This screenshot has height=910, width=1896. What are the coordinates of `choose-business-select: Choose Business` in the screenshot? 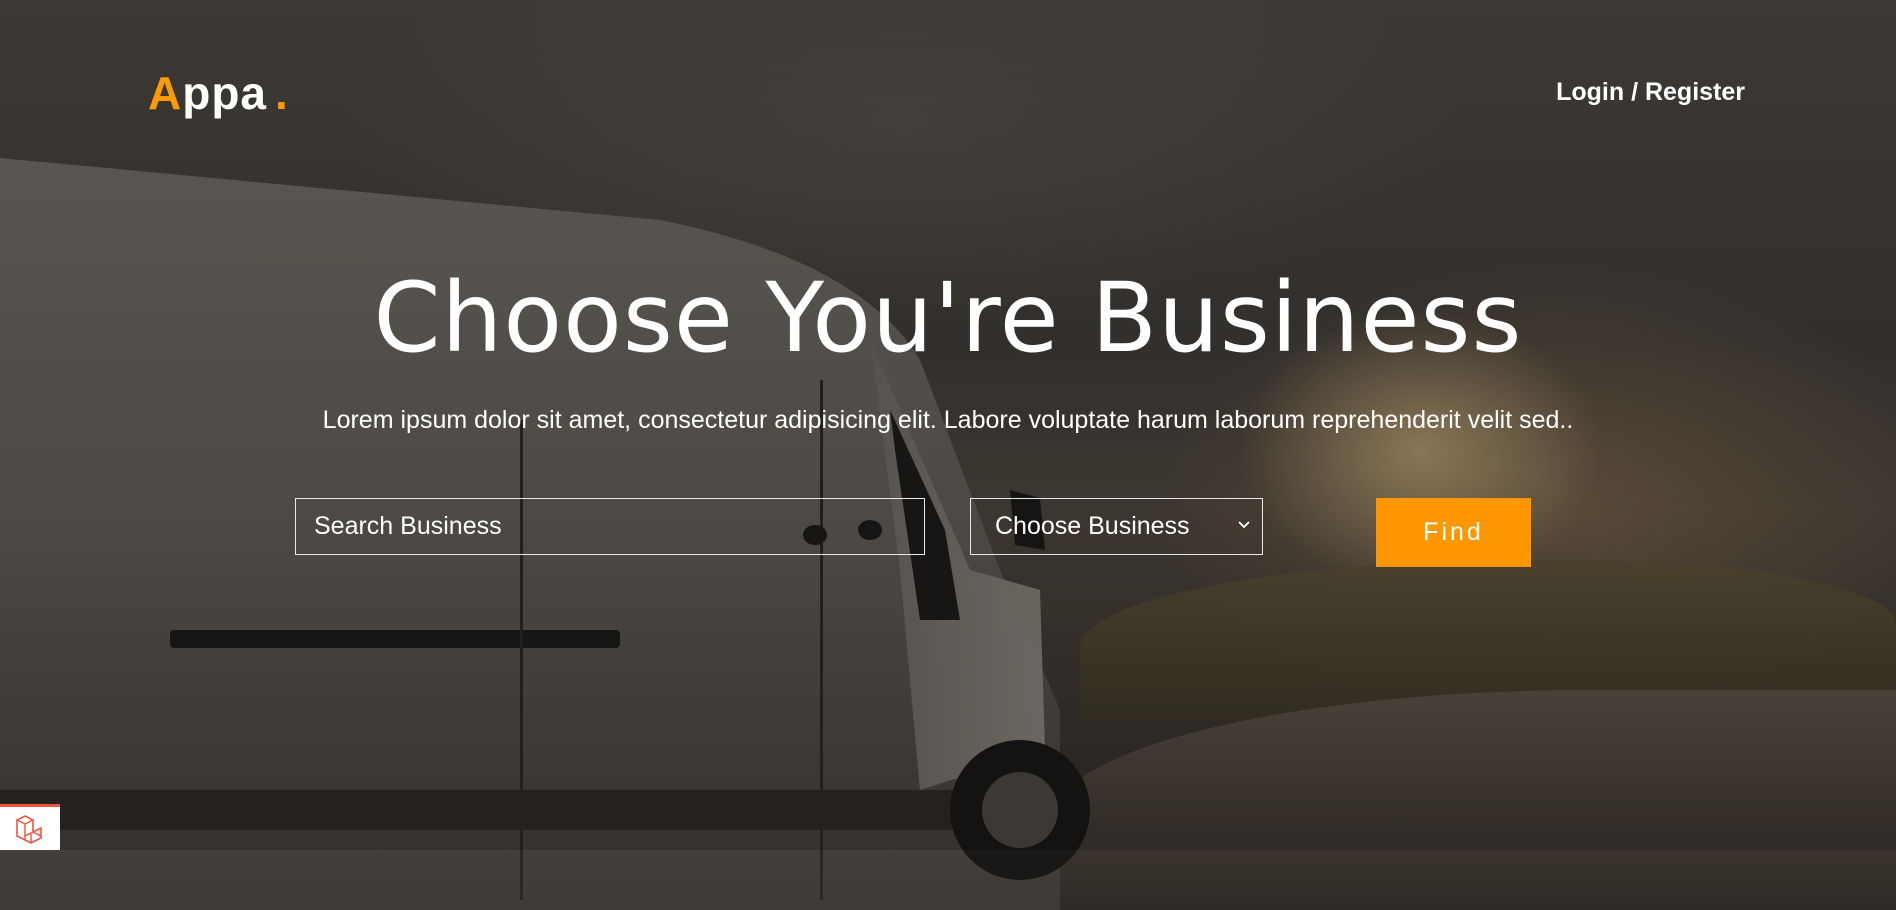 It's located at (1116, 526).